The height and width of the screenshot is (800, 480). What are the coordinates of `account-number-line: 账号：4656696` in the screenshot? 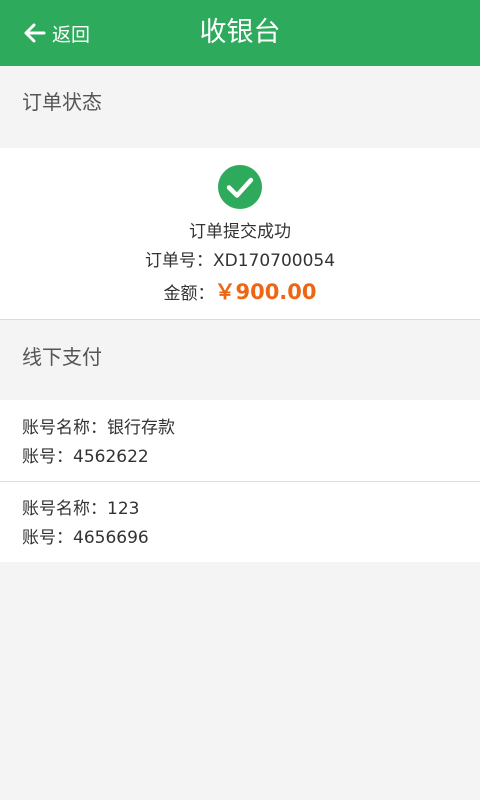 It's located at (85, 535).